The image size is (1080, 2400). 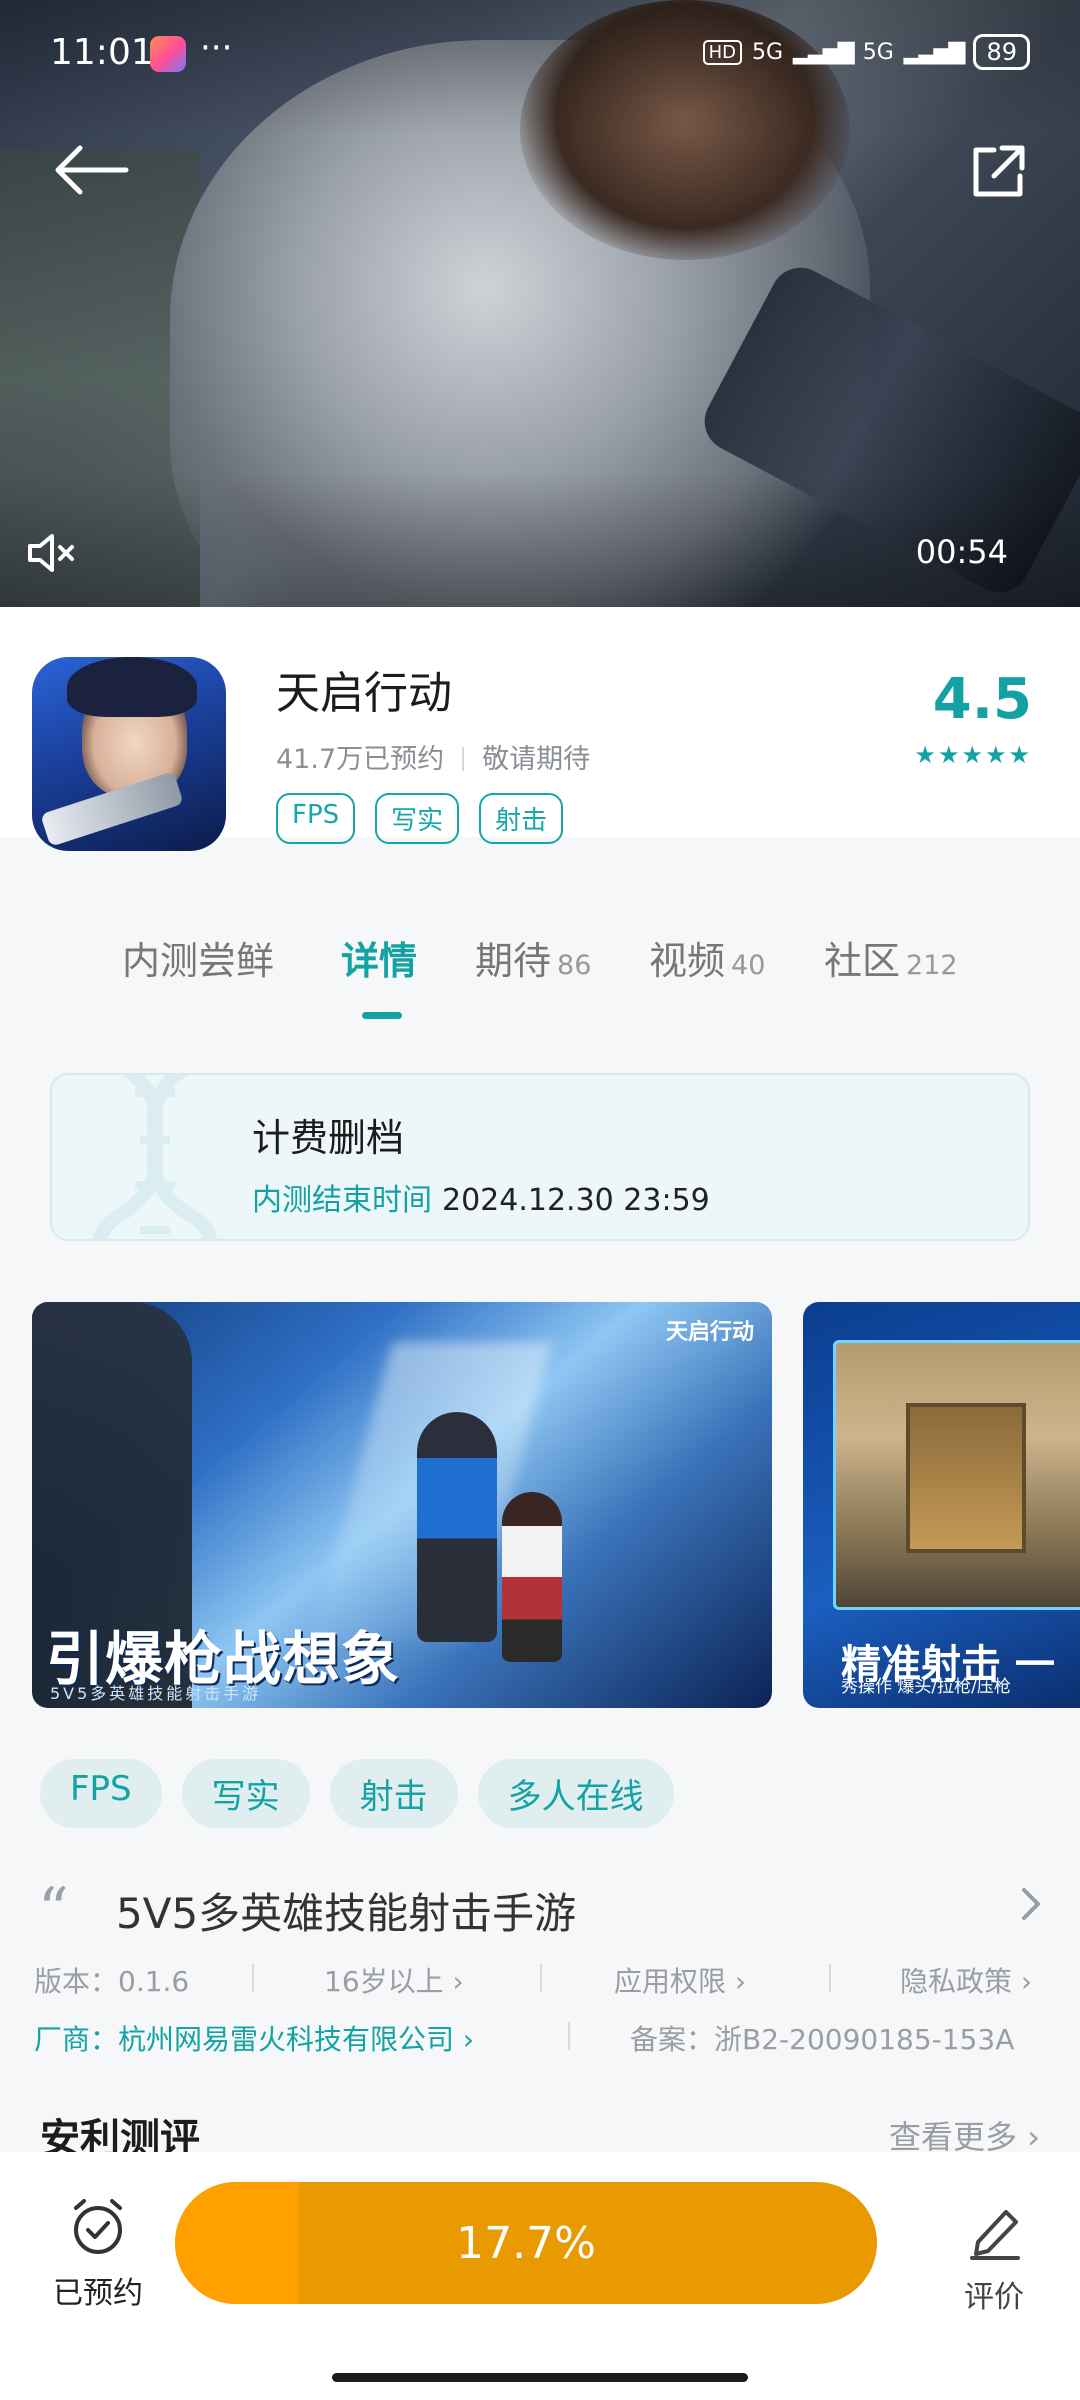 What do you see at coordinates (767, 52) in the screenshot?
I see `network-5g-1: 5G` at bounding box center [767, 52].